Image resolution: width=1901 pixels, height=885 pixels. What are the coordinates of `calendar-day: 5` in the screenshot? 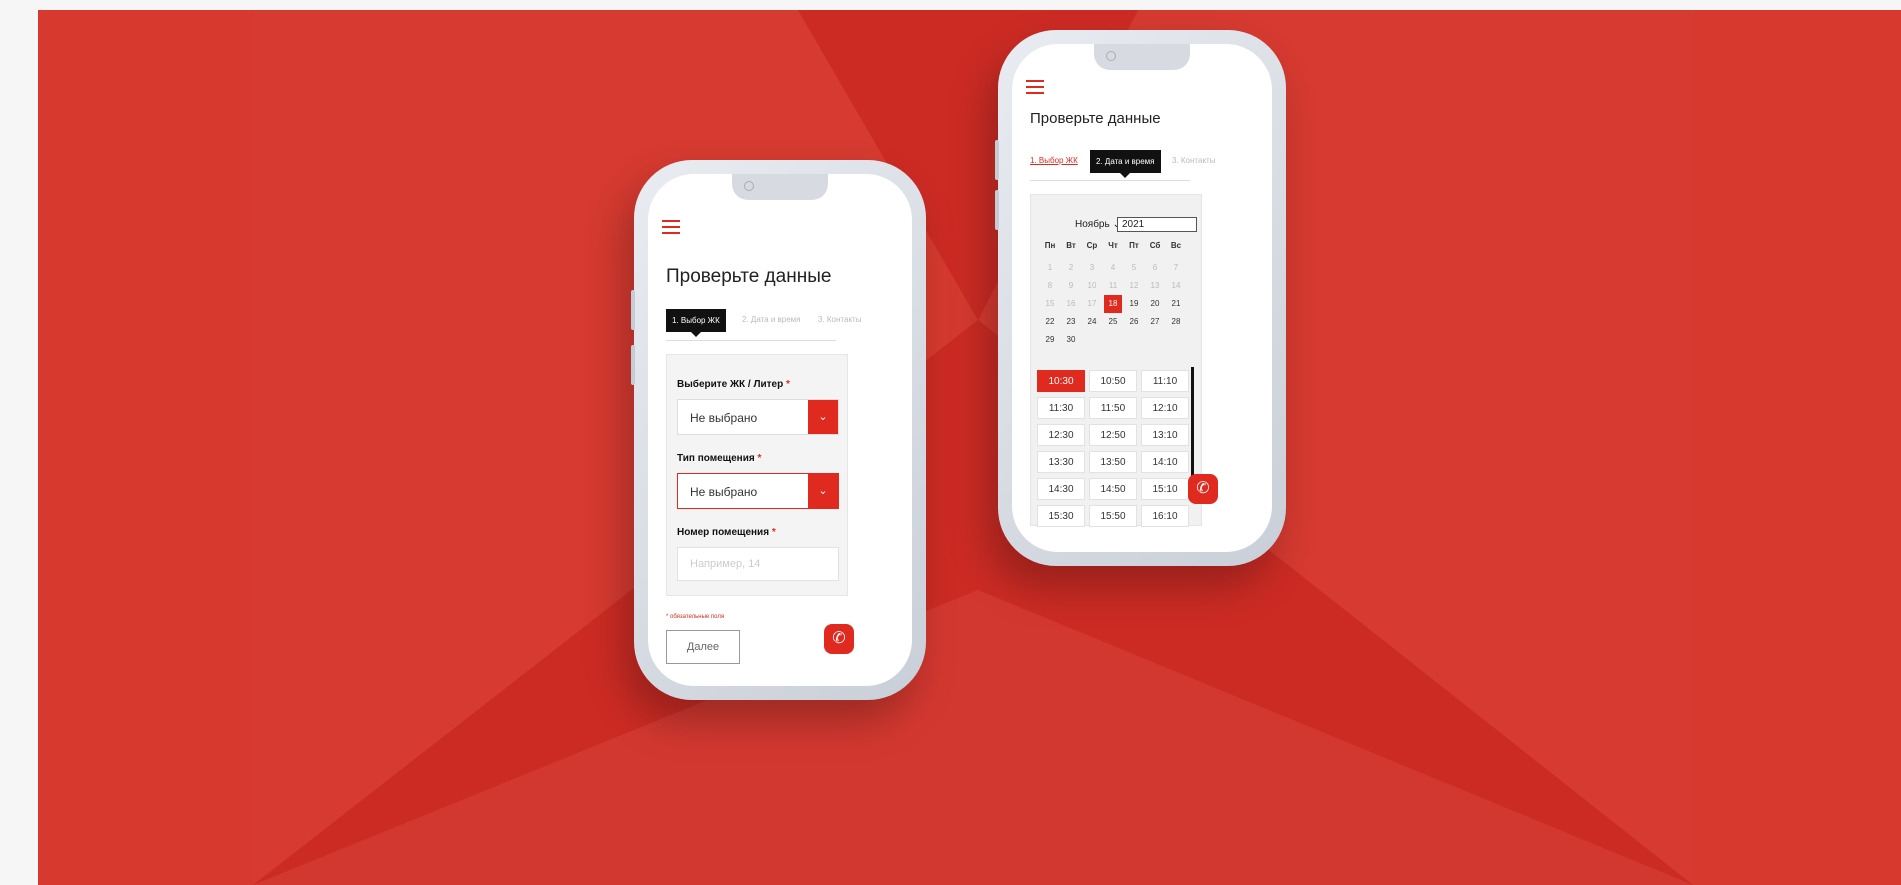 It's located at (1134, 268).